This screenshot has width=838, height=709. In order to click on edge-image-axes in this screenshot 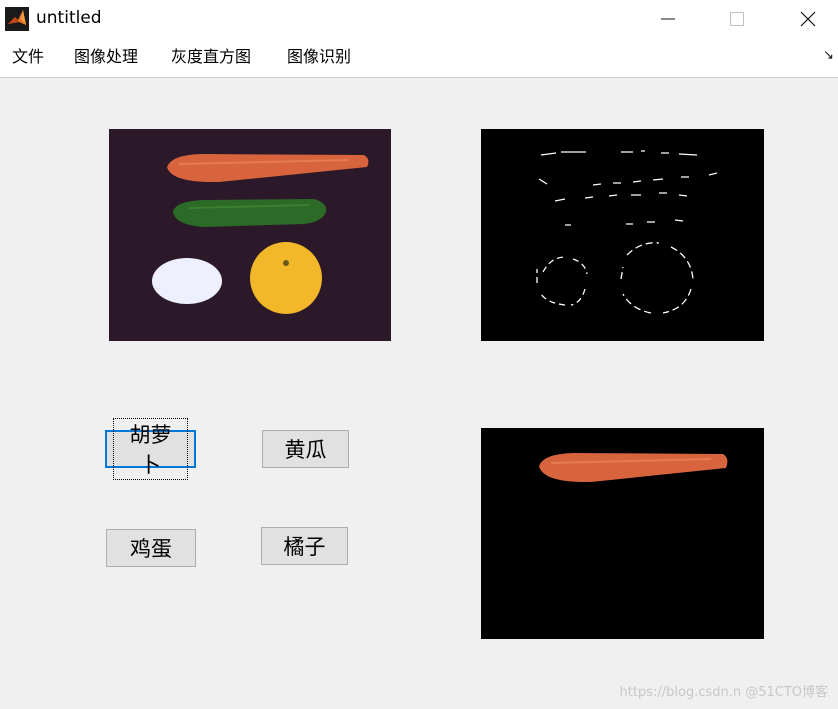, I will do `click(622, 235)`.